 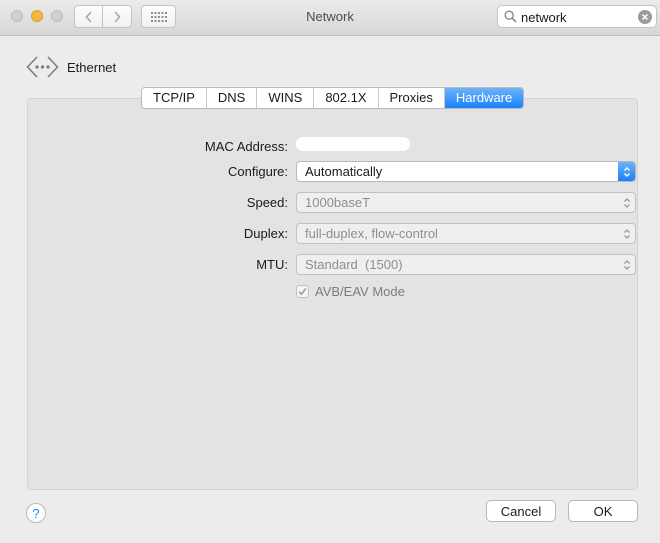 I want to click on duplex-row: Duplex: full-duplex, flow-control, so click(x=333, y=234).